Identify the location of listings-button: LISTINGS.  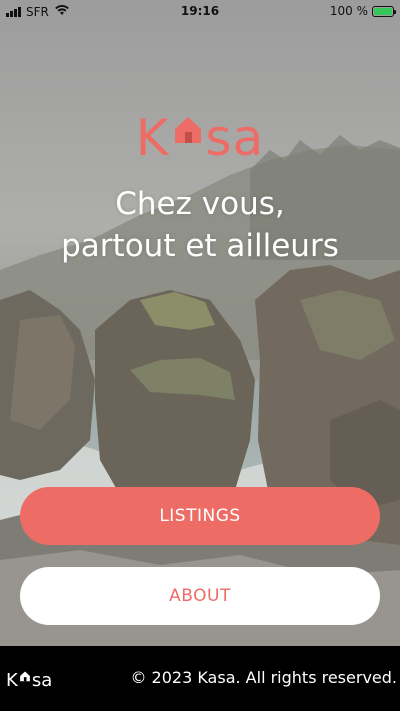
(200, 516).